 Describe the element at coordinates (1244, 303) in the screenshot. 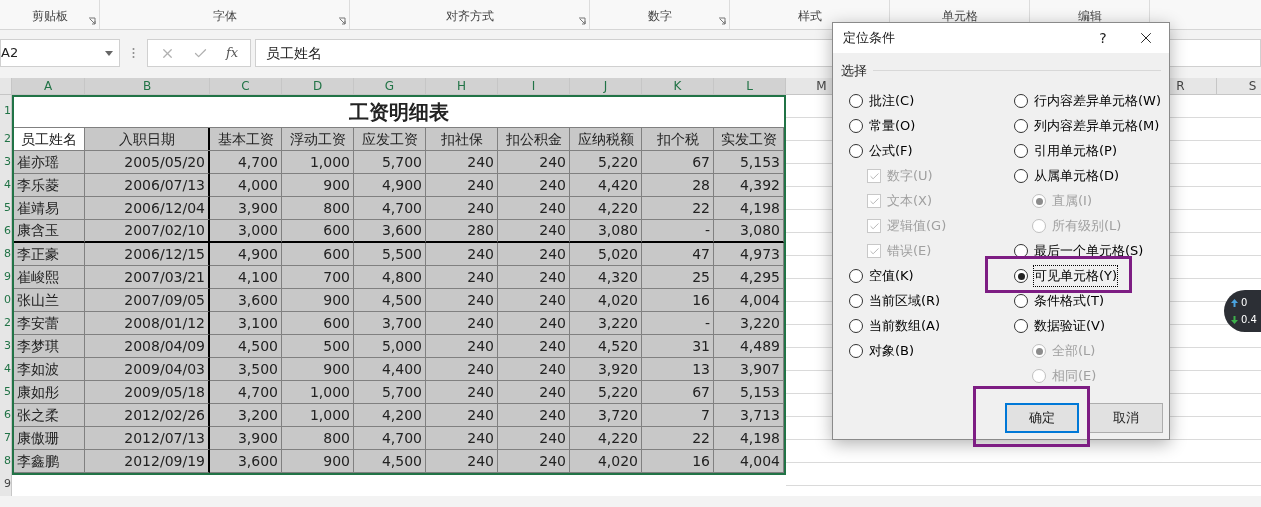

I see `upload-speed: 0` at that location.